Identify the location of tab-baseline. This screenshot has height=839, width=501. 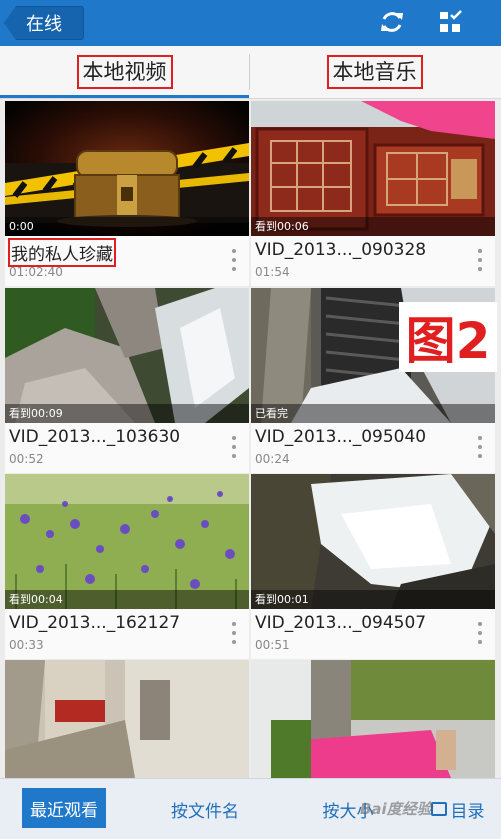
(250, 98).